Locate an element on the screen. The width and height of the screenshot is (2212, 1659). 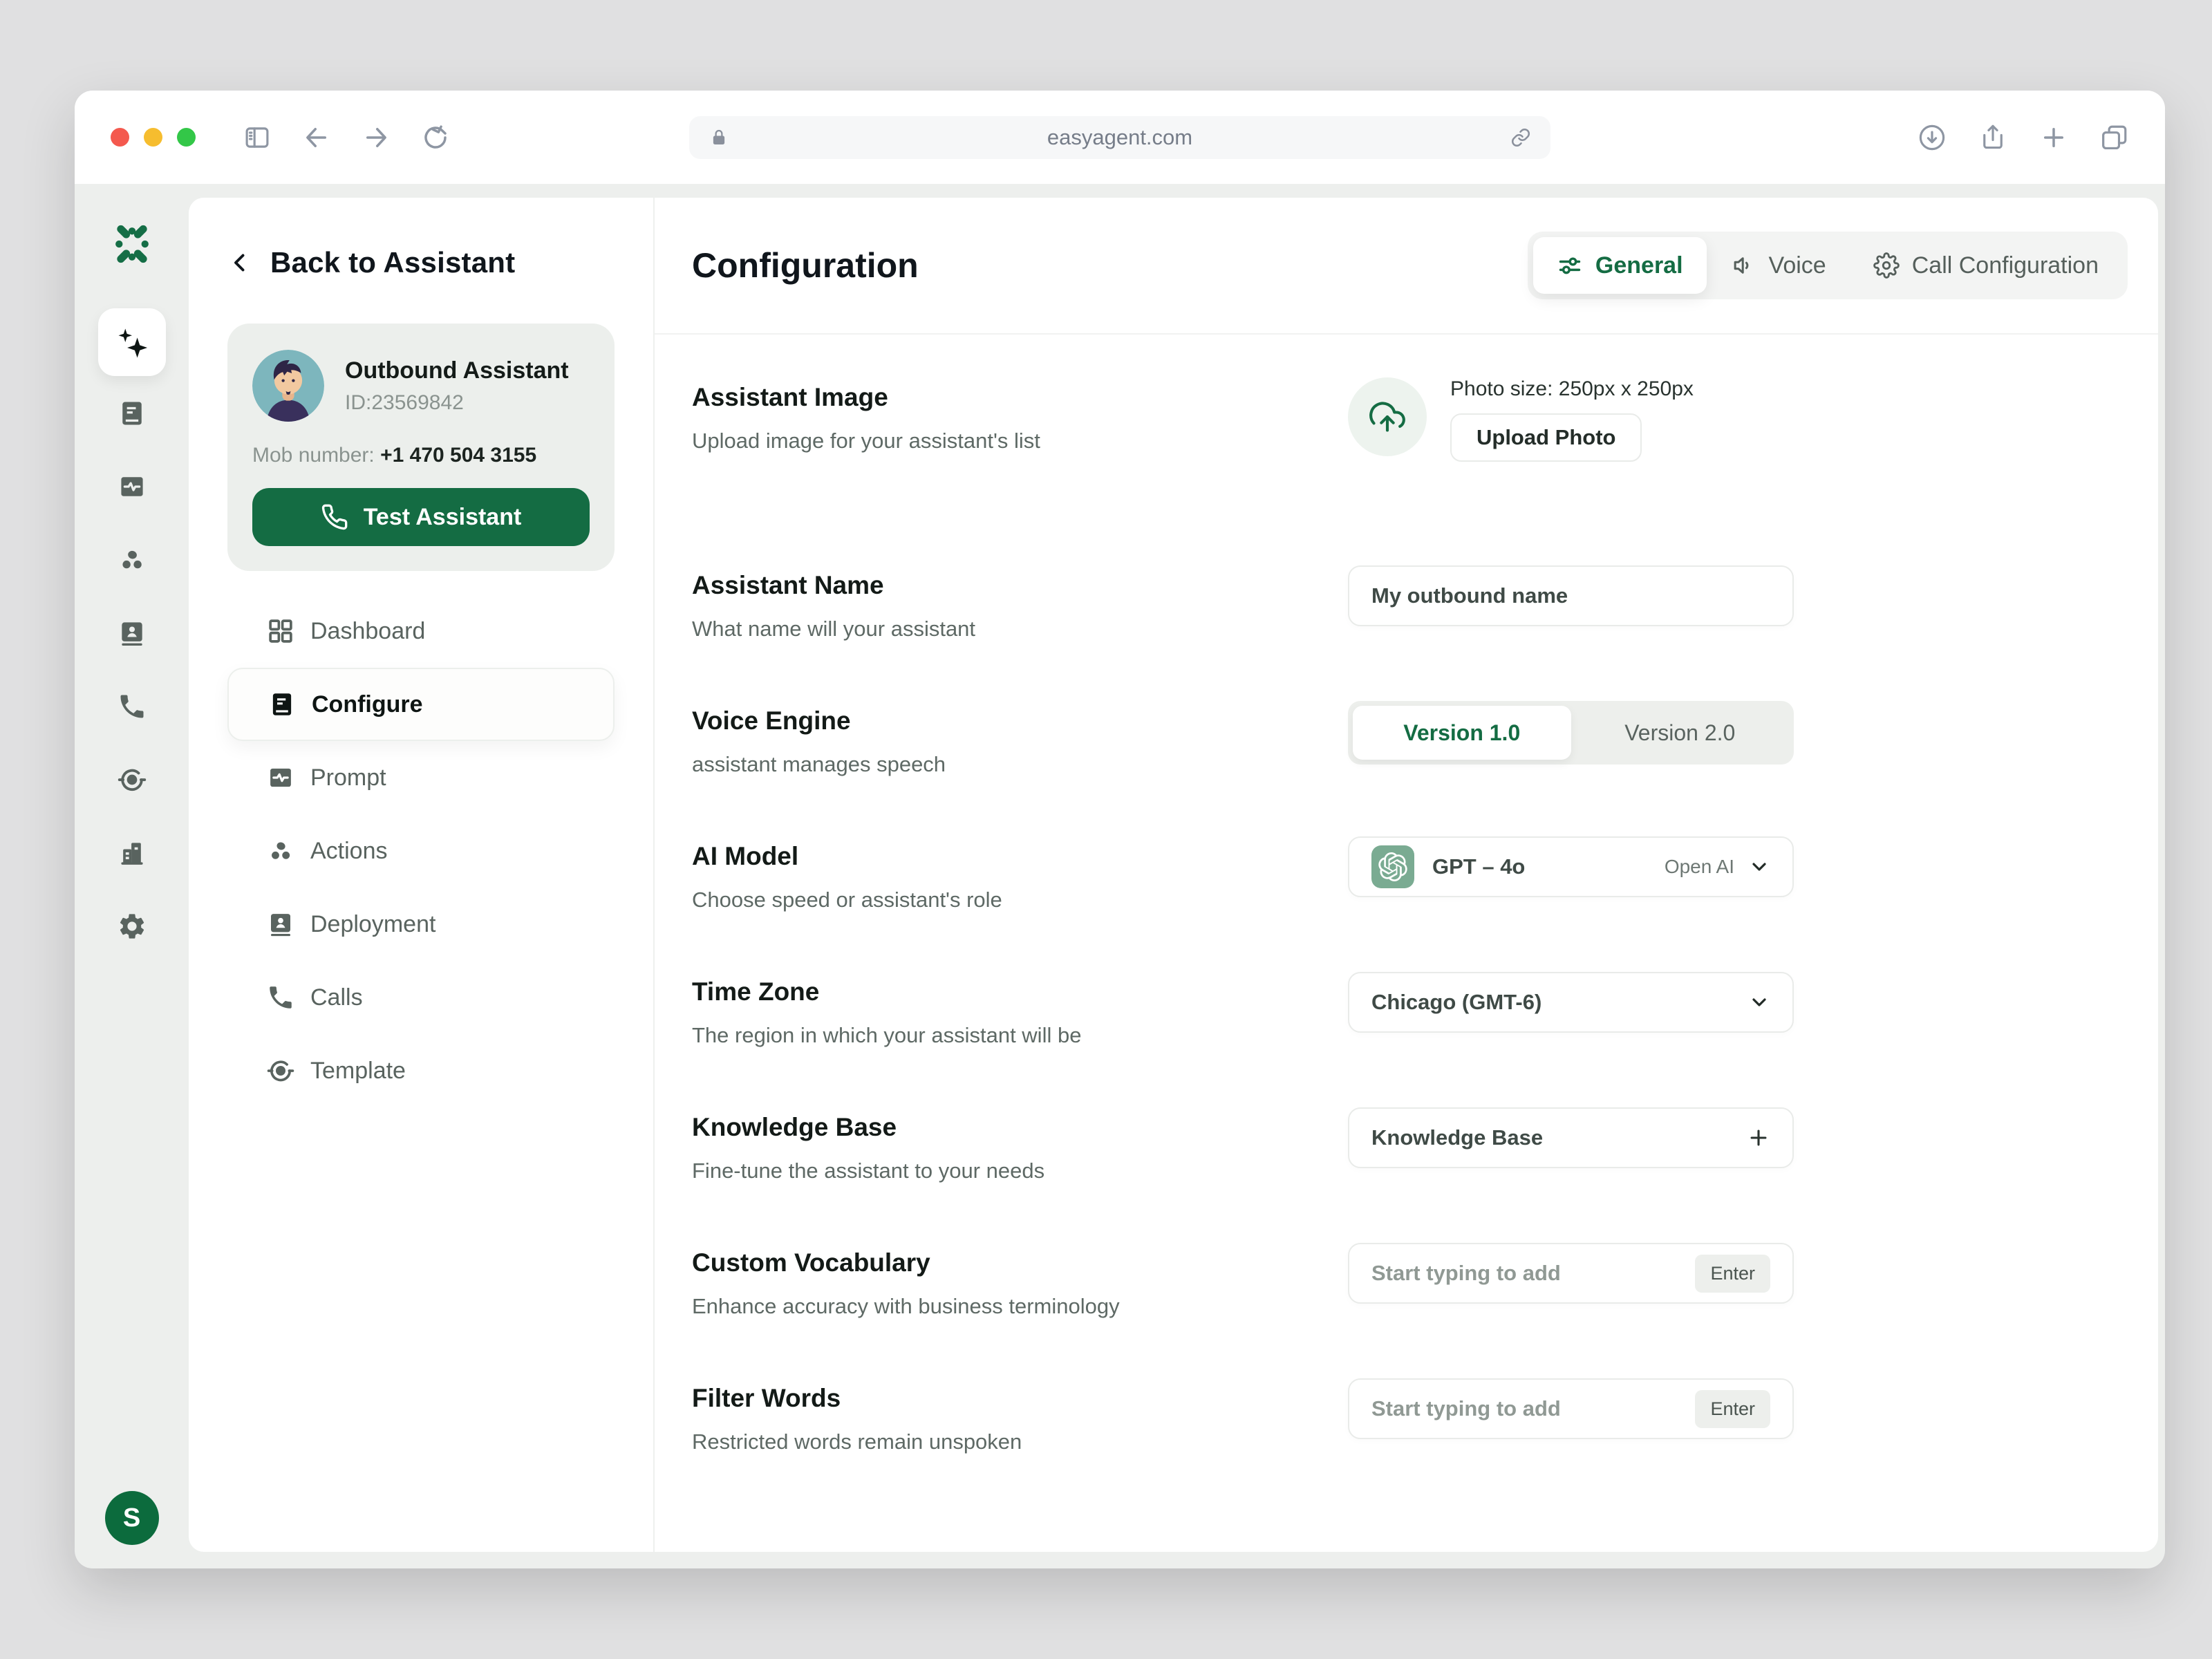
sliders-icon is located at coordinates (1570, 265).